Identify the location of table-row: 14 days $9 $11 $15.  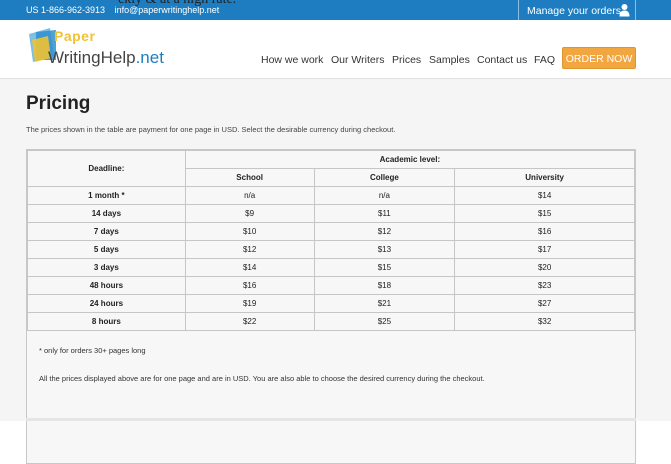
(331, 213).